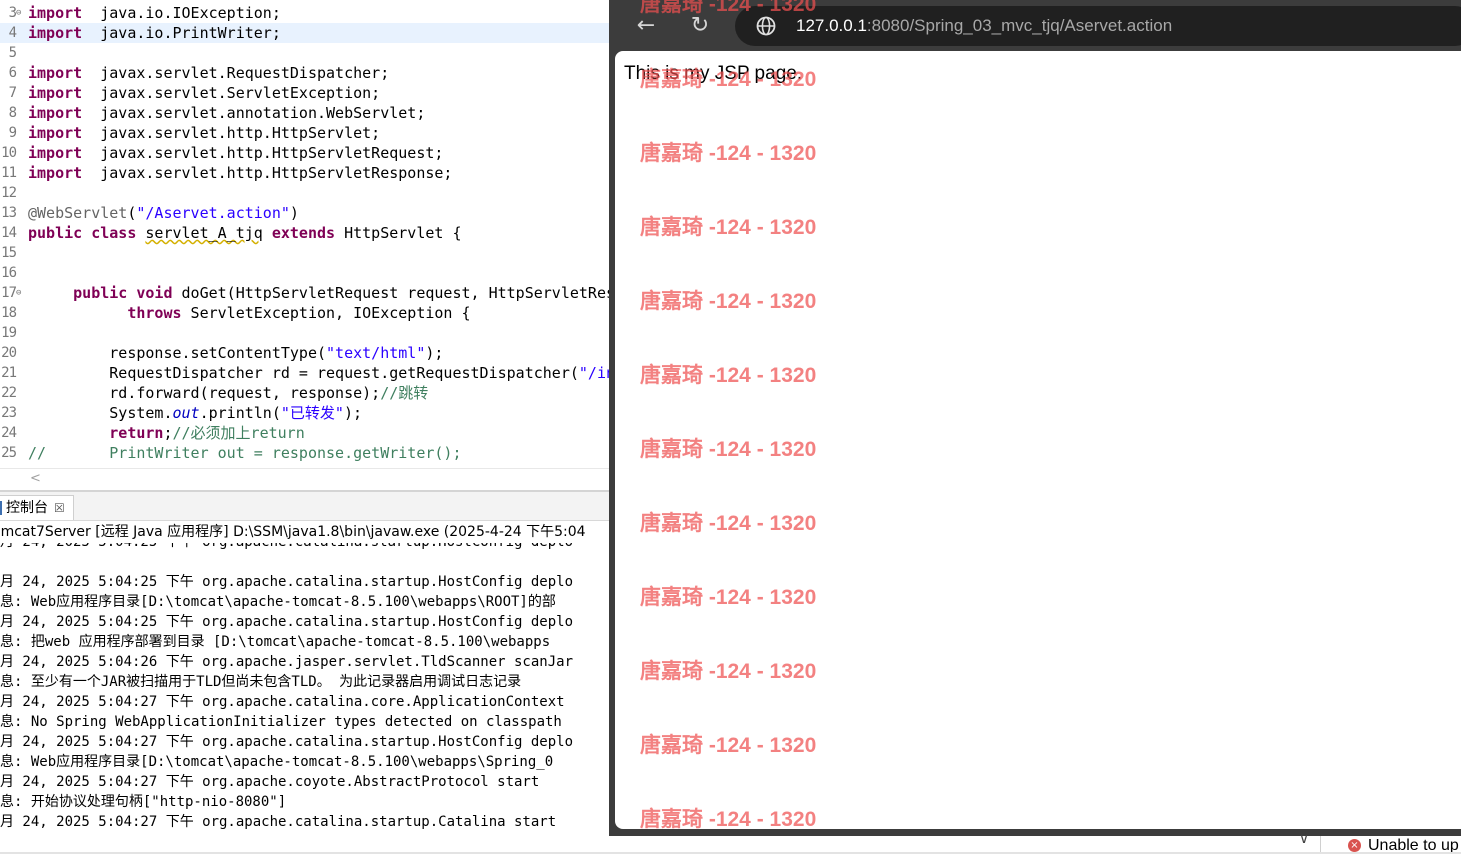 The width and height of the screenshot is (1461, 855). I want to click on line-number: 12, so click(9, 193).